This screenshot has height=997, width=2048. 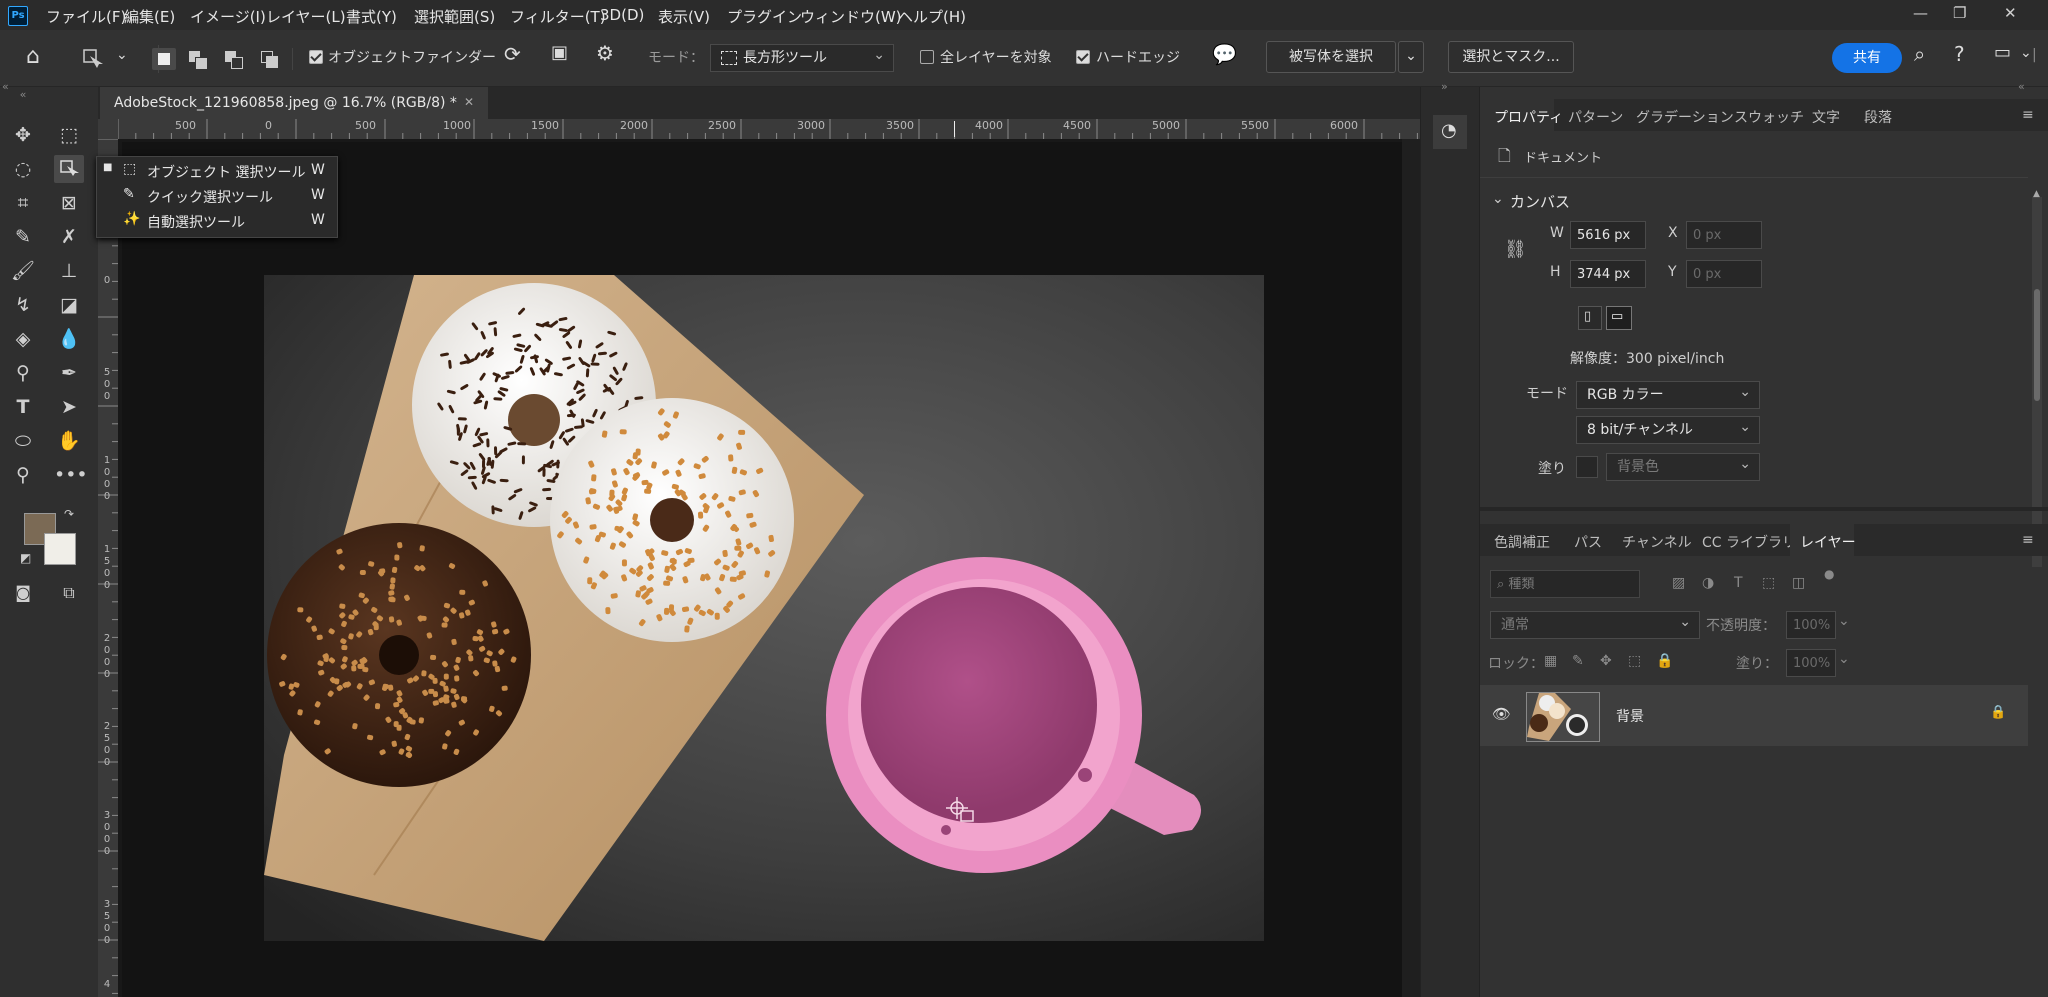 What do you see at coordinates (1959, 54) in the screenshot?
I see `help-icon: ?` at bounding box center [1959, 54].